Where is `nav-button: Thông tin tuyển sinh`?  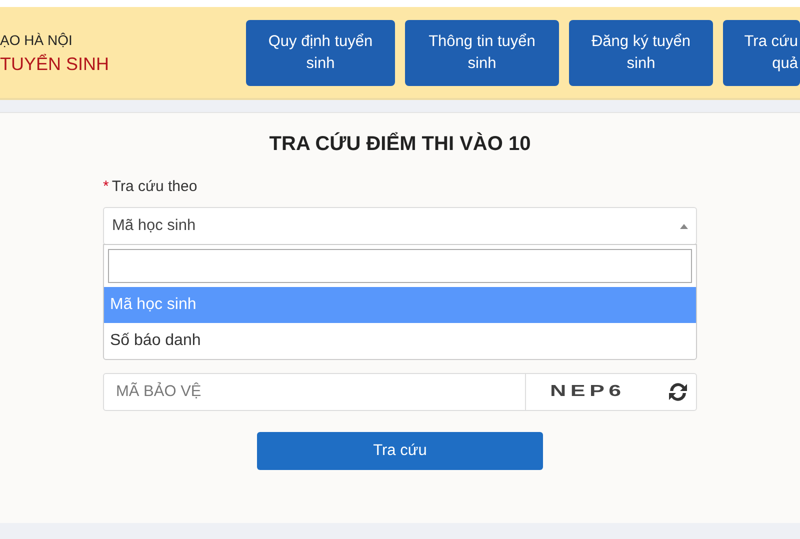 nav-button: Thông tin tuyển sinh is located at coordinates (482, 53).